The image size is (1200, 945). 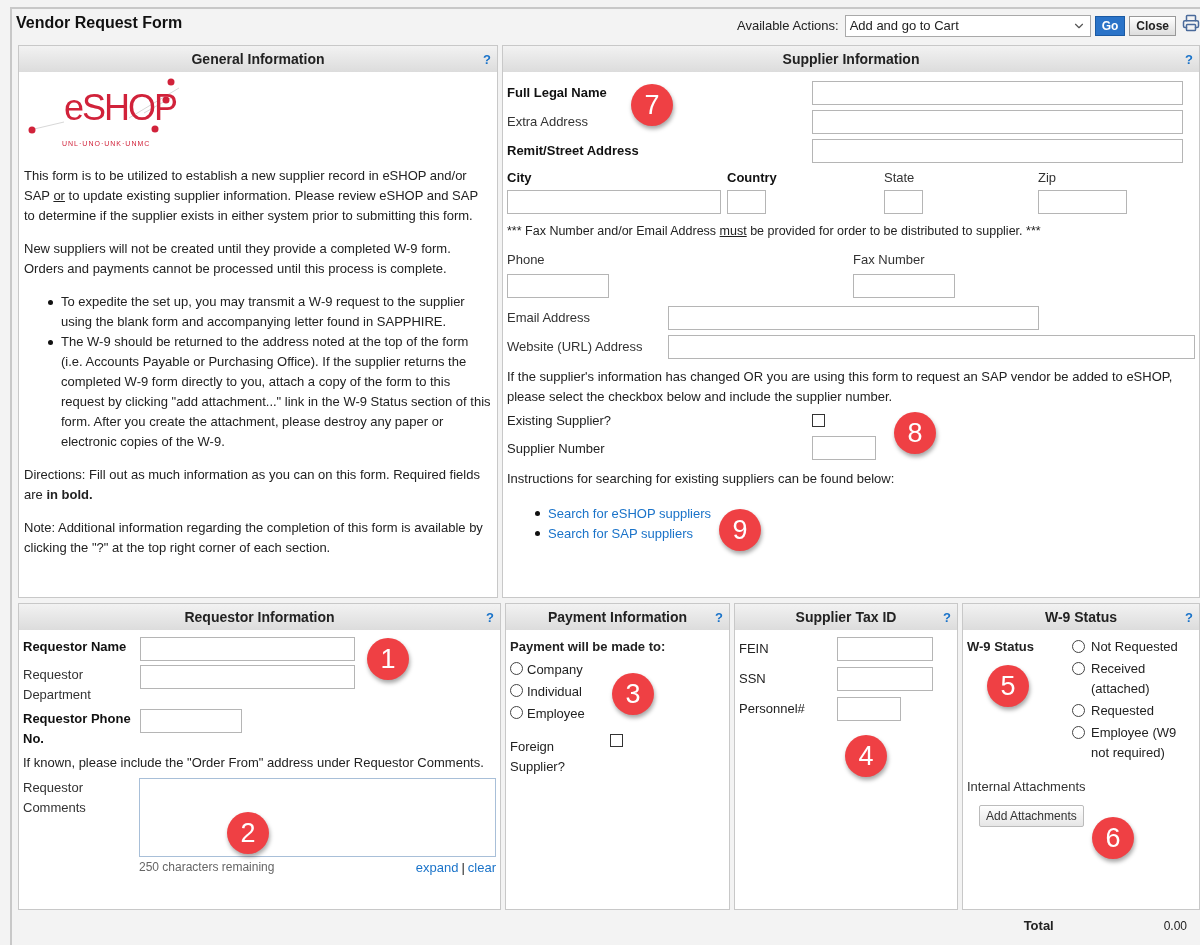 What do you see at coordinates (481, 868) in the screenshot?
I see `clear-link: clear` at bounding box center [481, 868].